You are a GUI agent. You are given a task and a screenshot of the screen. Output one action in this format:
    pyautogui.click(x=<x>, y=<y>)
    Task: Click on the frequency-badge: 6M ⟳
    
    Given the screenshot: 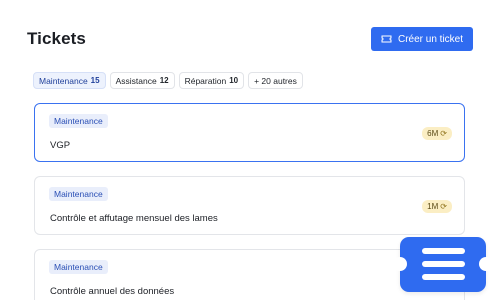 What is the action you would take?
    pyautogui.click(x=437, y=133)
    